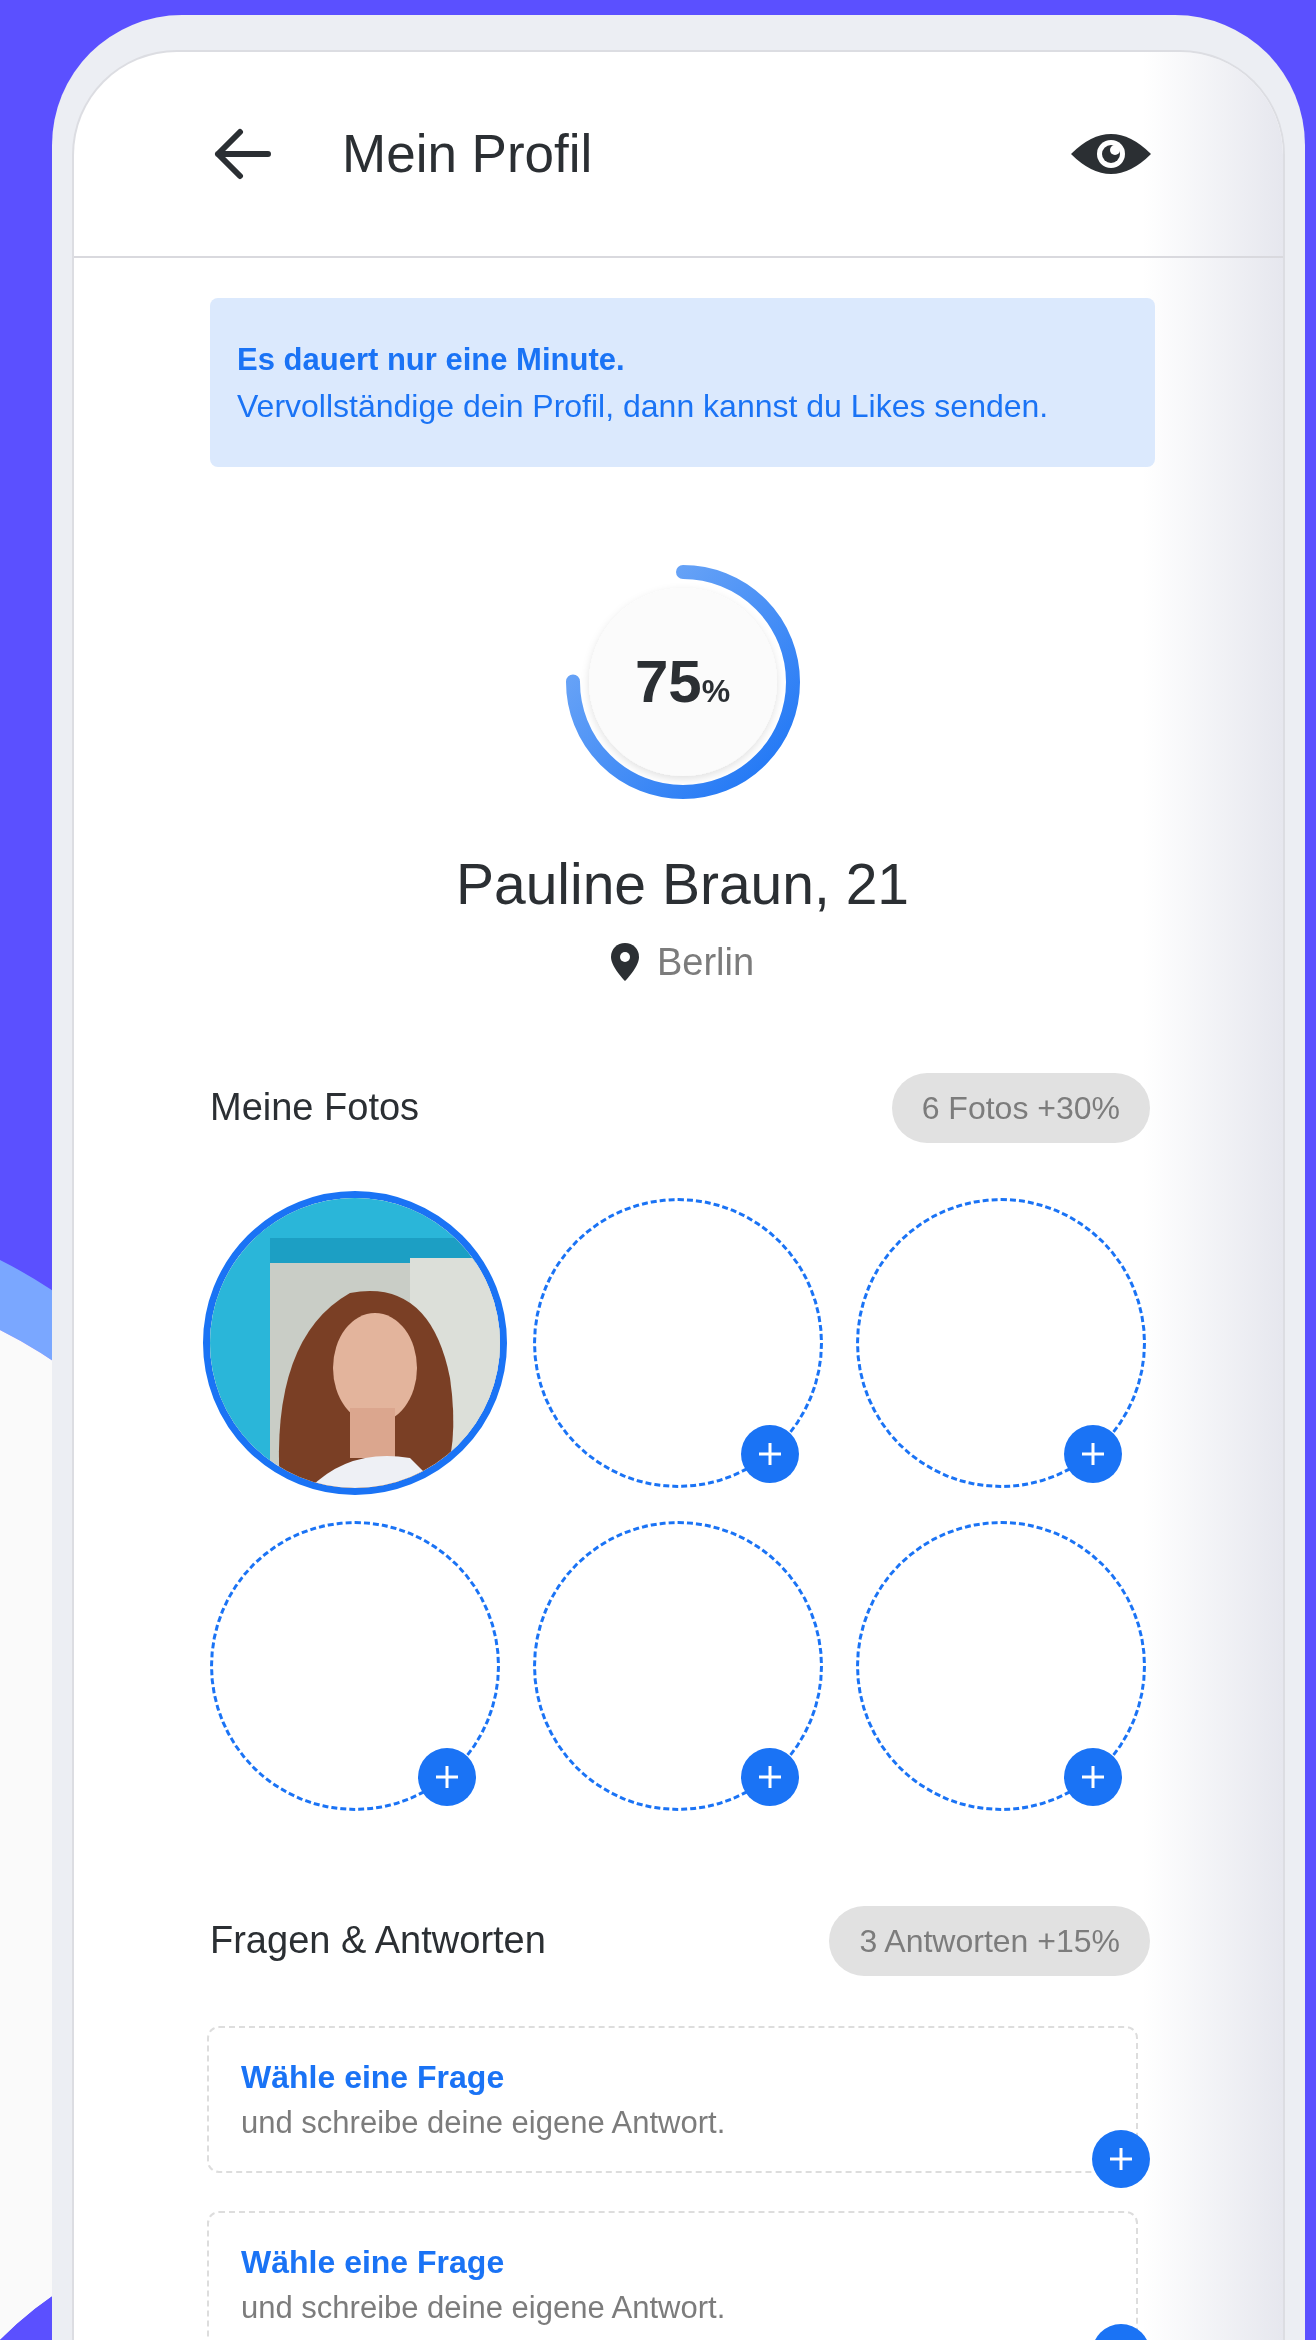 This screenshot has height=2340, width=1316. What do you see at coordinates (682, 682) in the screenshot?
I see `progress-value: 75%` at bounding box center [682, 682].